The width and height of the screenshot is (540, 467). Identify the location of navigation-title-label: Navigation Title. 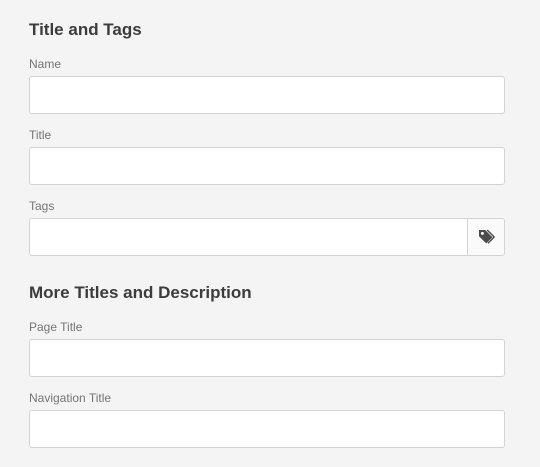
(70, 398).